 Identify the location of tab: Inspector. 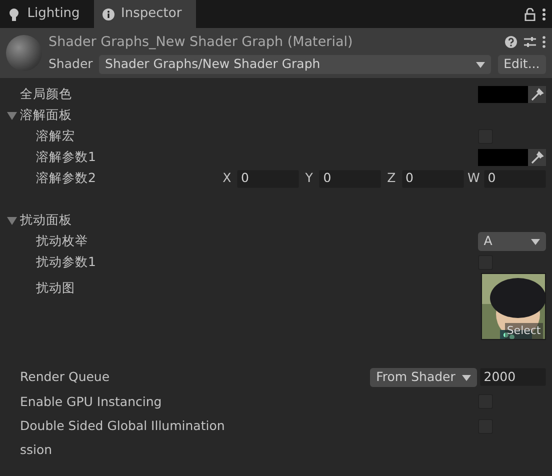
(145, 14).